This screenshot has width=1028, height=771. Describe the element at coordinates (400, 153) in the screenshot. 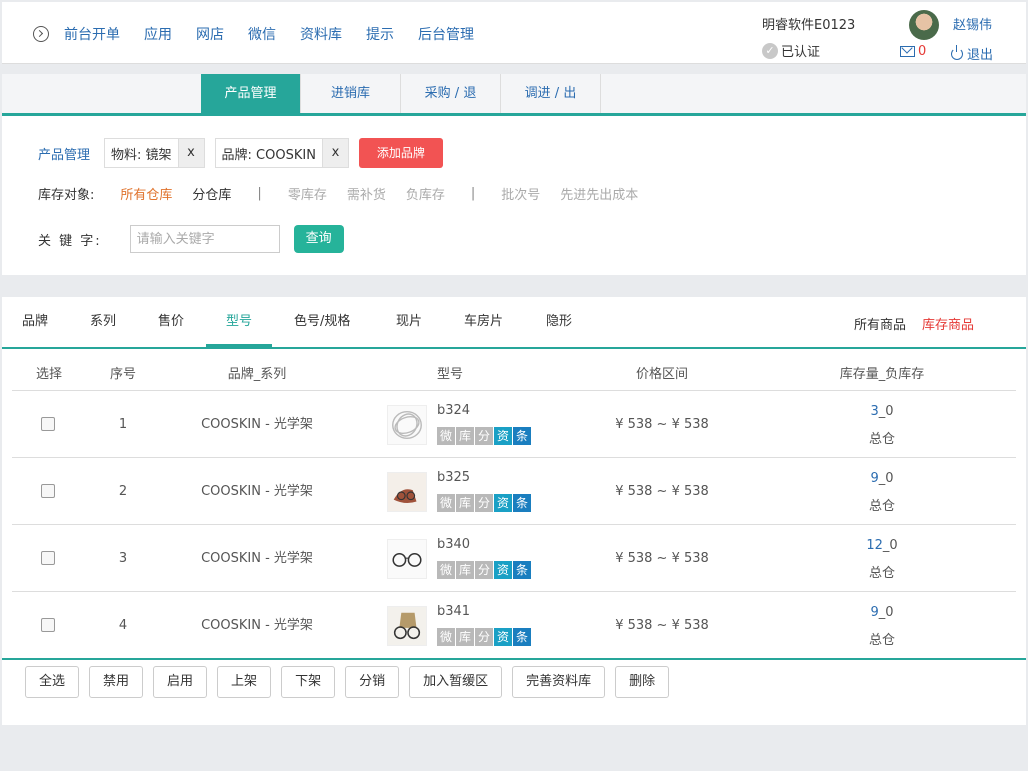

I see `add-brand-button: 添加品牌` at that location.